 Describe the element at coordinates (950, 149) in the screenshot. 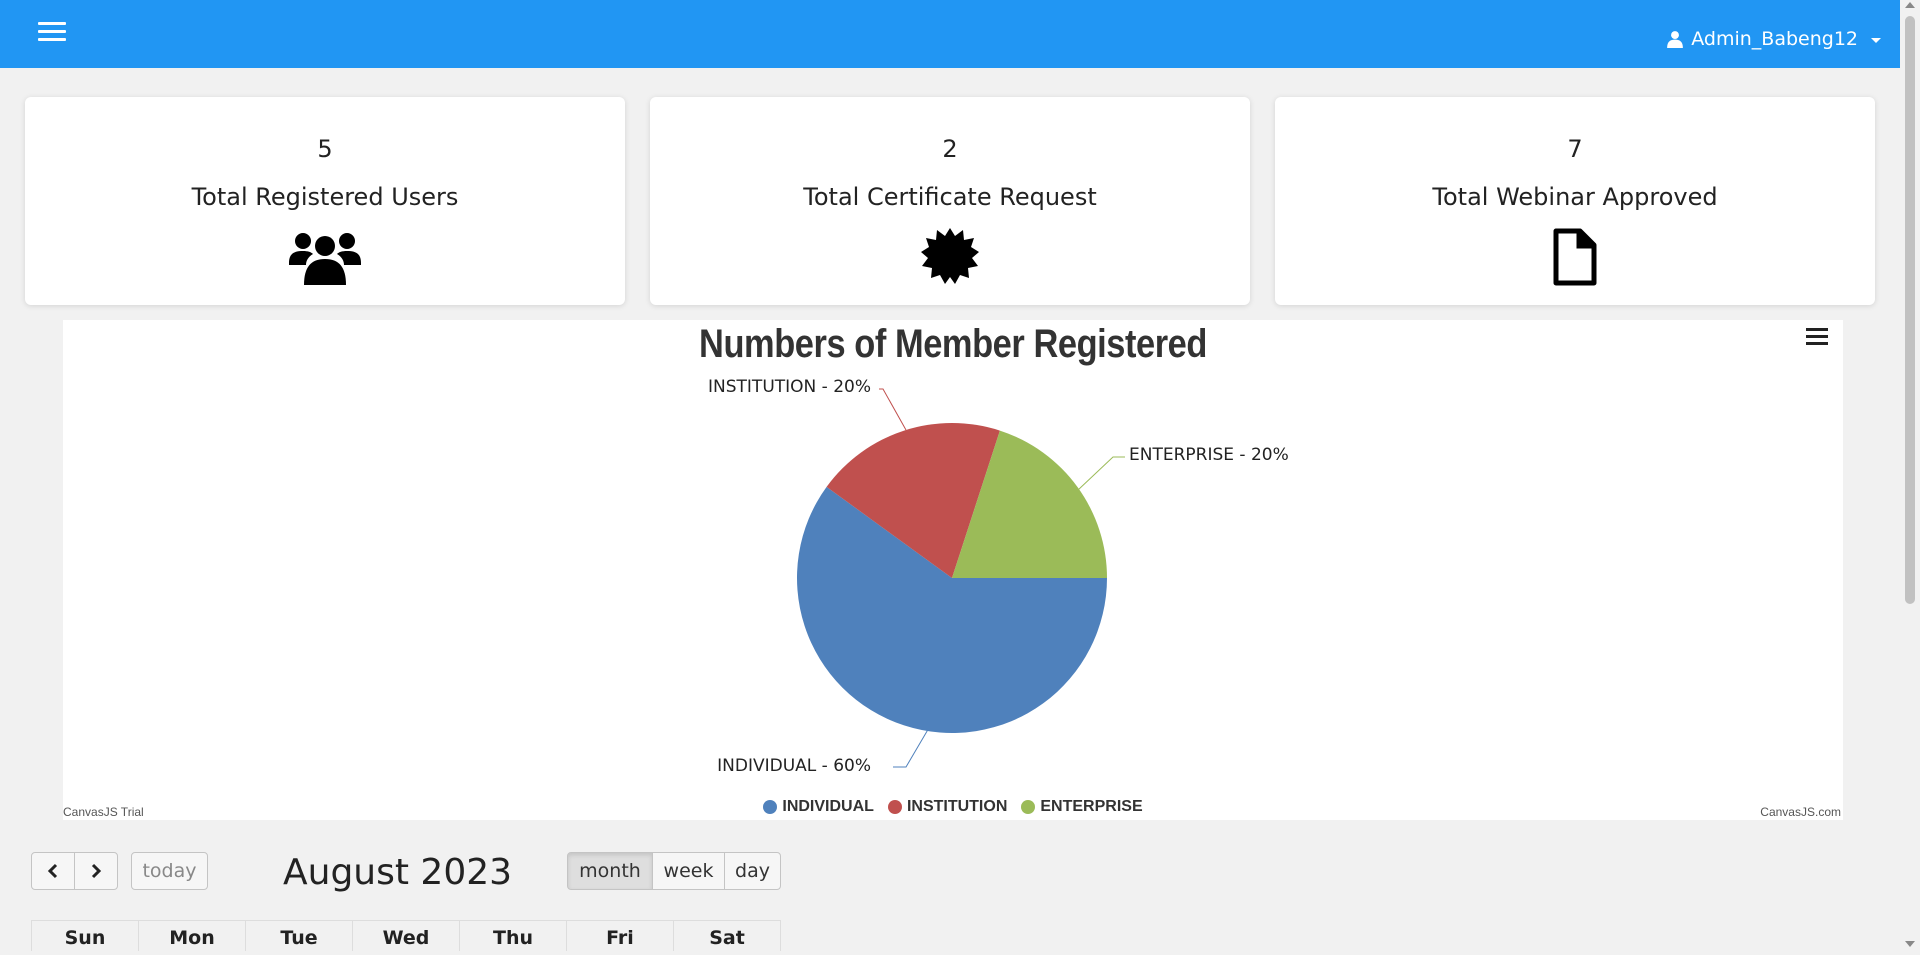

I see `stat-value: 2` at that location.